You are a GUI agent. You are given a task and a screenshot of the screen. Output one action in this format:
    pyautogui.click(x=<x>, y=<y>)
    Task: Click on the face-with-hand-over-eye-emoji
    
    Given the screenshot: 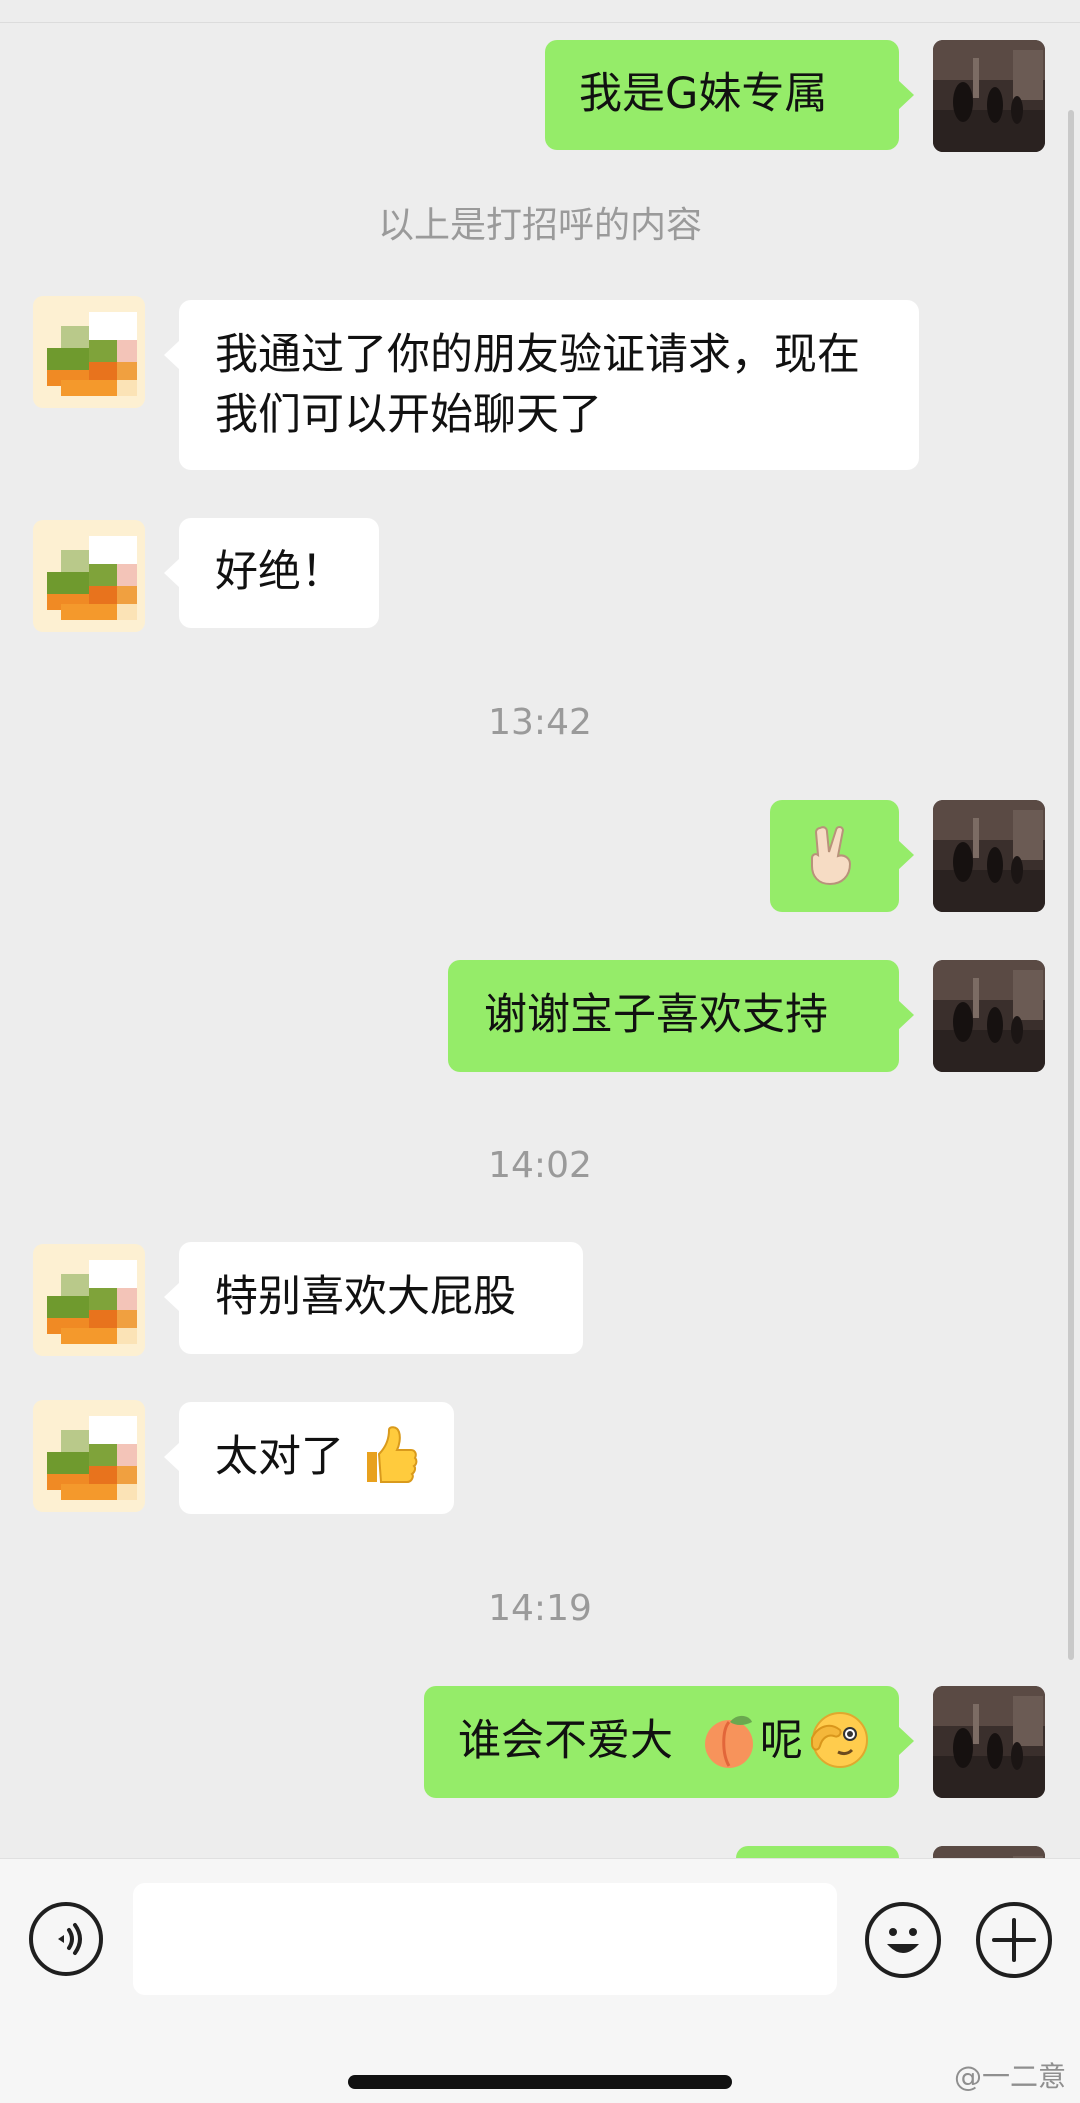 What is the action you would take?
    pyautogui.click(x=839, y=1747)
    